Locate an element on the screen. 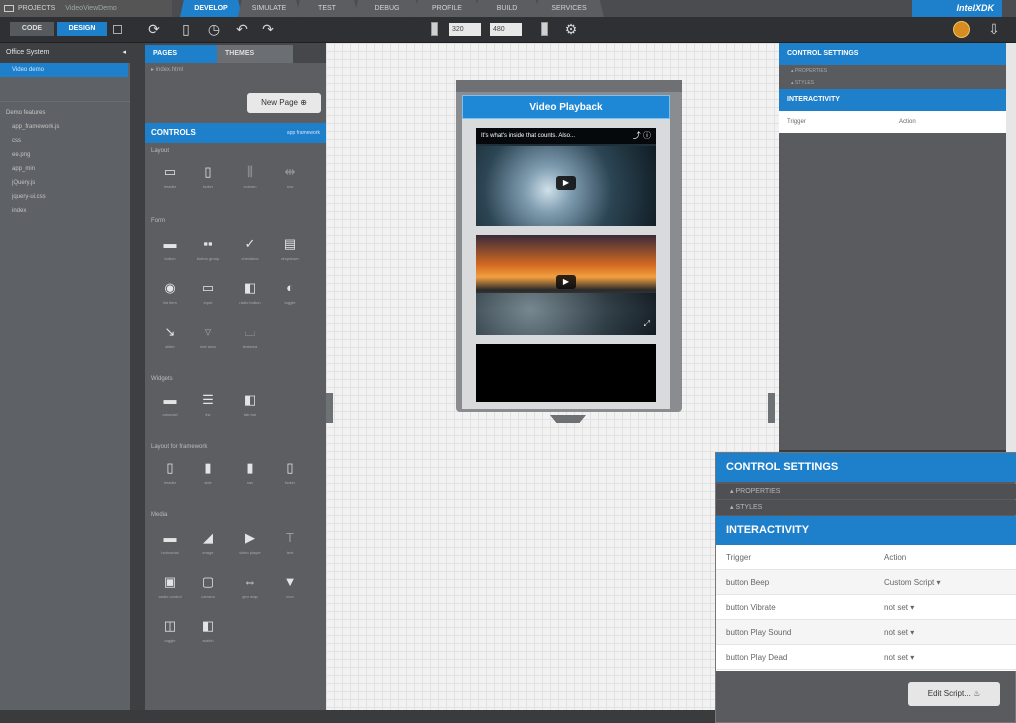  control-tab-bar: ◧ tab bar is located at coordinates (250, 405).